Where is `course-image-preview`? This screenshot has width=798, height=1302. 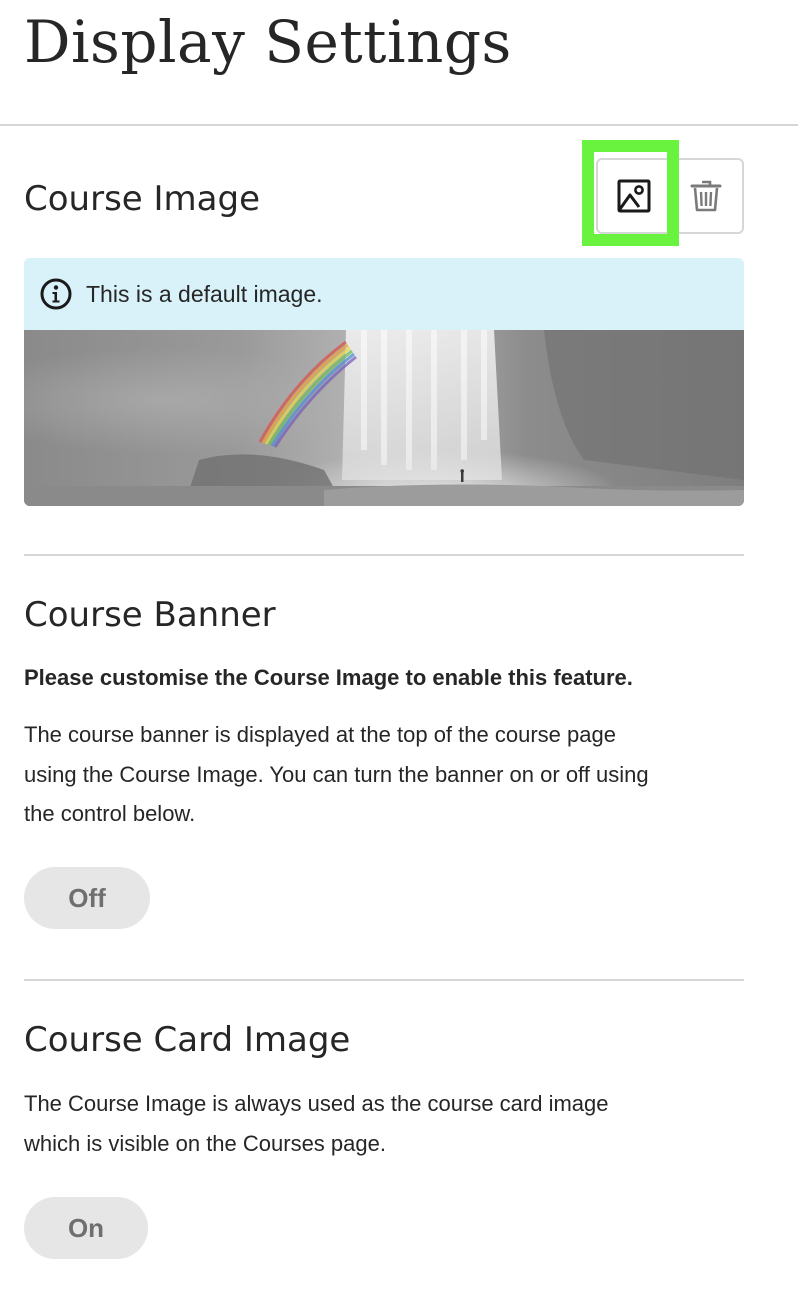
course-image-preview is located at coordinates (384, 418).